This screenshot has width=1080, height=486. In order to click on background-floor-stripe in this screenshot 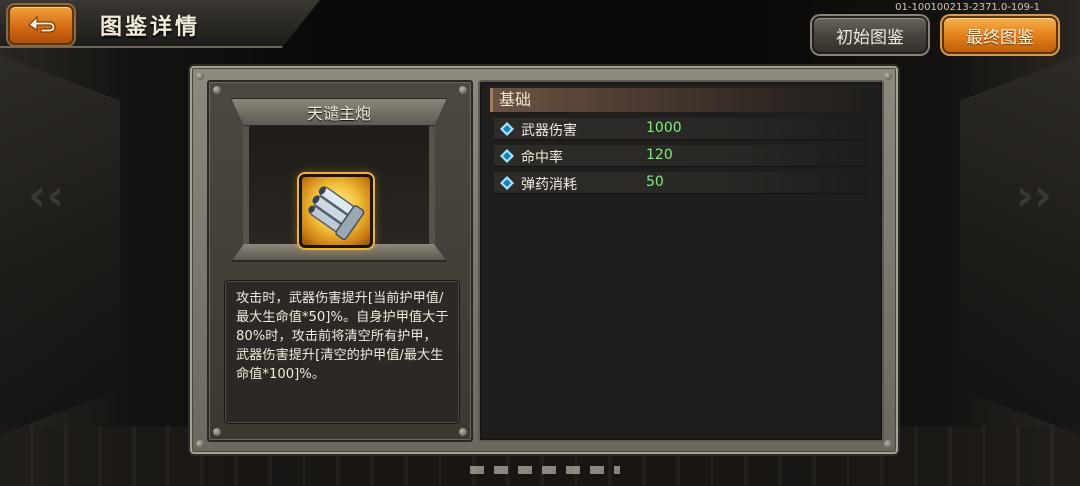, I will do `click(545, 470)`.